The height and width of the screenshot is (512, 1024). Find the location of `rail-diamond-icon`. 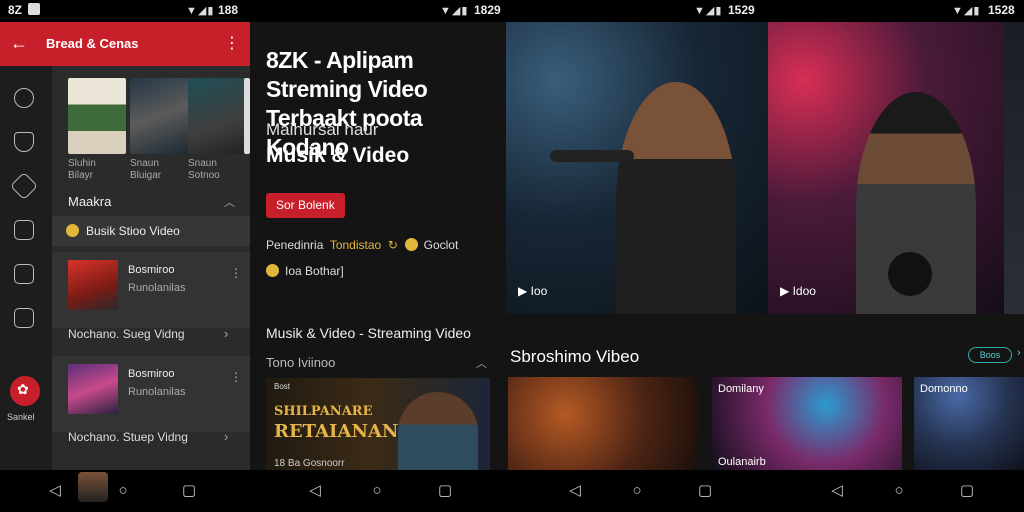

rail-diamond-icon is located at coordinates (24, 186).